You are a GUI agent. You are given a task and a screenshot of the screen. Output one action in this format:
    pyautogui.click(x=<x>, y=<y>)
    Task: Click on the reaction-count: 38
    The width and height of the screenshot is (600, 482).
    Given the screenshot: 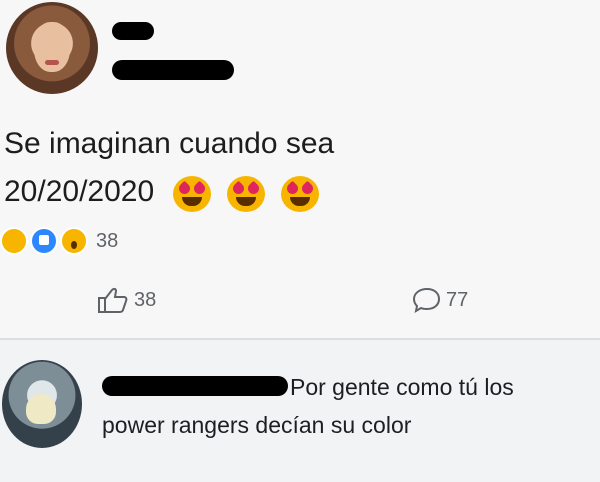 What is the action you would take?
    pyautogui.click(x=107, y=240)
    